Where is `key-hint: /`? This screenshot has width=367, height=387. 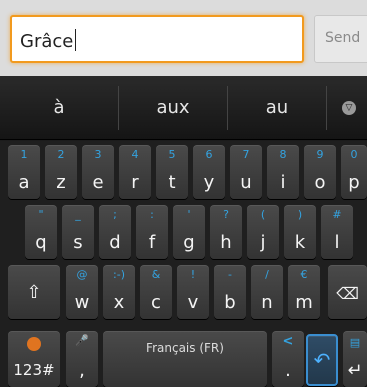
key-hint: / is located at coordinates (267, 274).